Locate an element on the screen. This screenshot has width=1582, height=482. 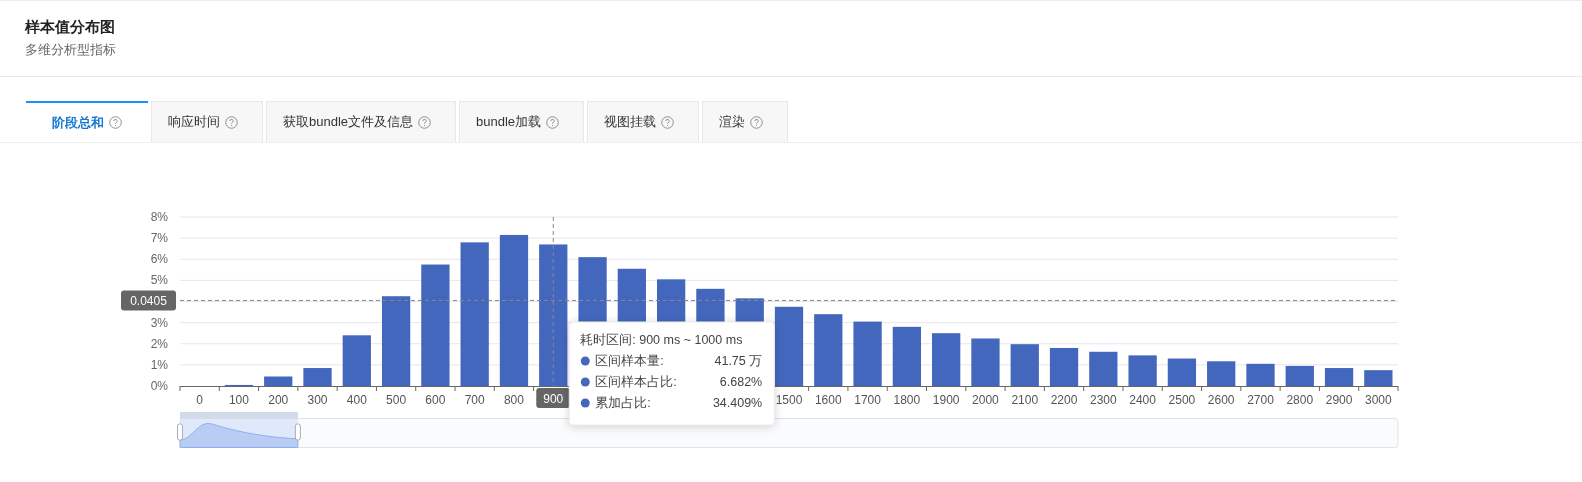
axis-label: 2000 is located at coordinates (985, 400).